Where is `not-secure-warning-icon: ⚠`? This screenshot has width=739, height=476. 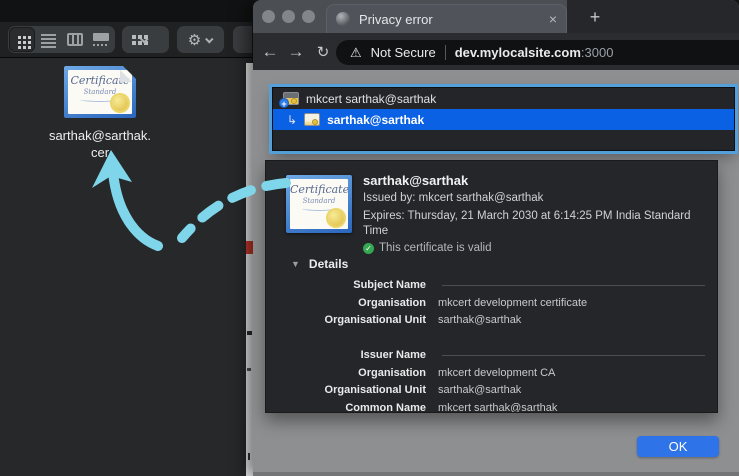 not-secure-warning-icon: ⚠ is located at coordinates (356, 52).